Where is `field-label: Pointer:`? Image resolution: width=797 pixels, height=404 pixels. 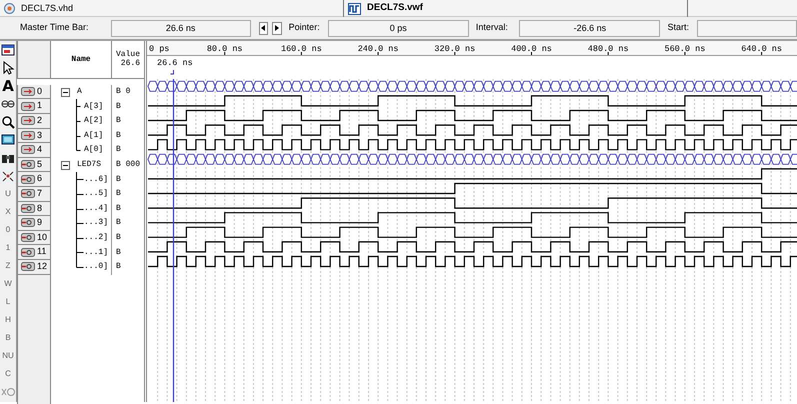 field-label: Pointer: is located at coordinates (304, 27).